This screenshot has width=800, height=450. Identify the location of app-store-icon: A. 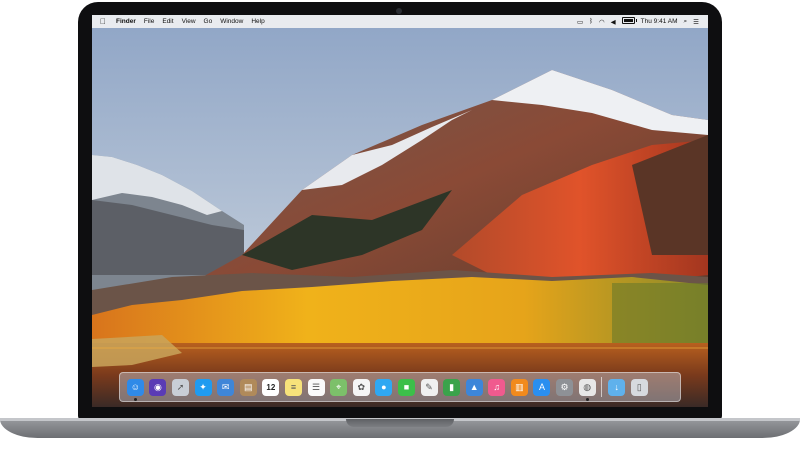
(542, 387).